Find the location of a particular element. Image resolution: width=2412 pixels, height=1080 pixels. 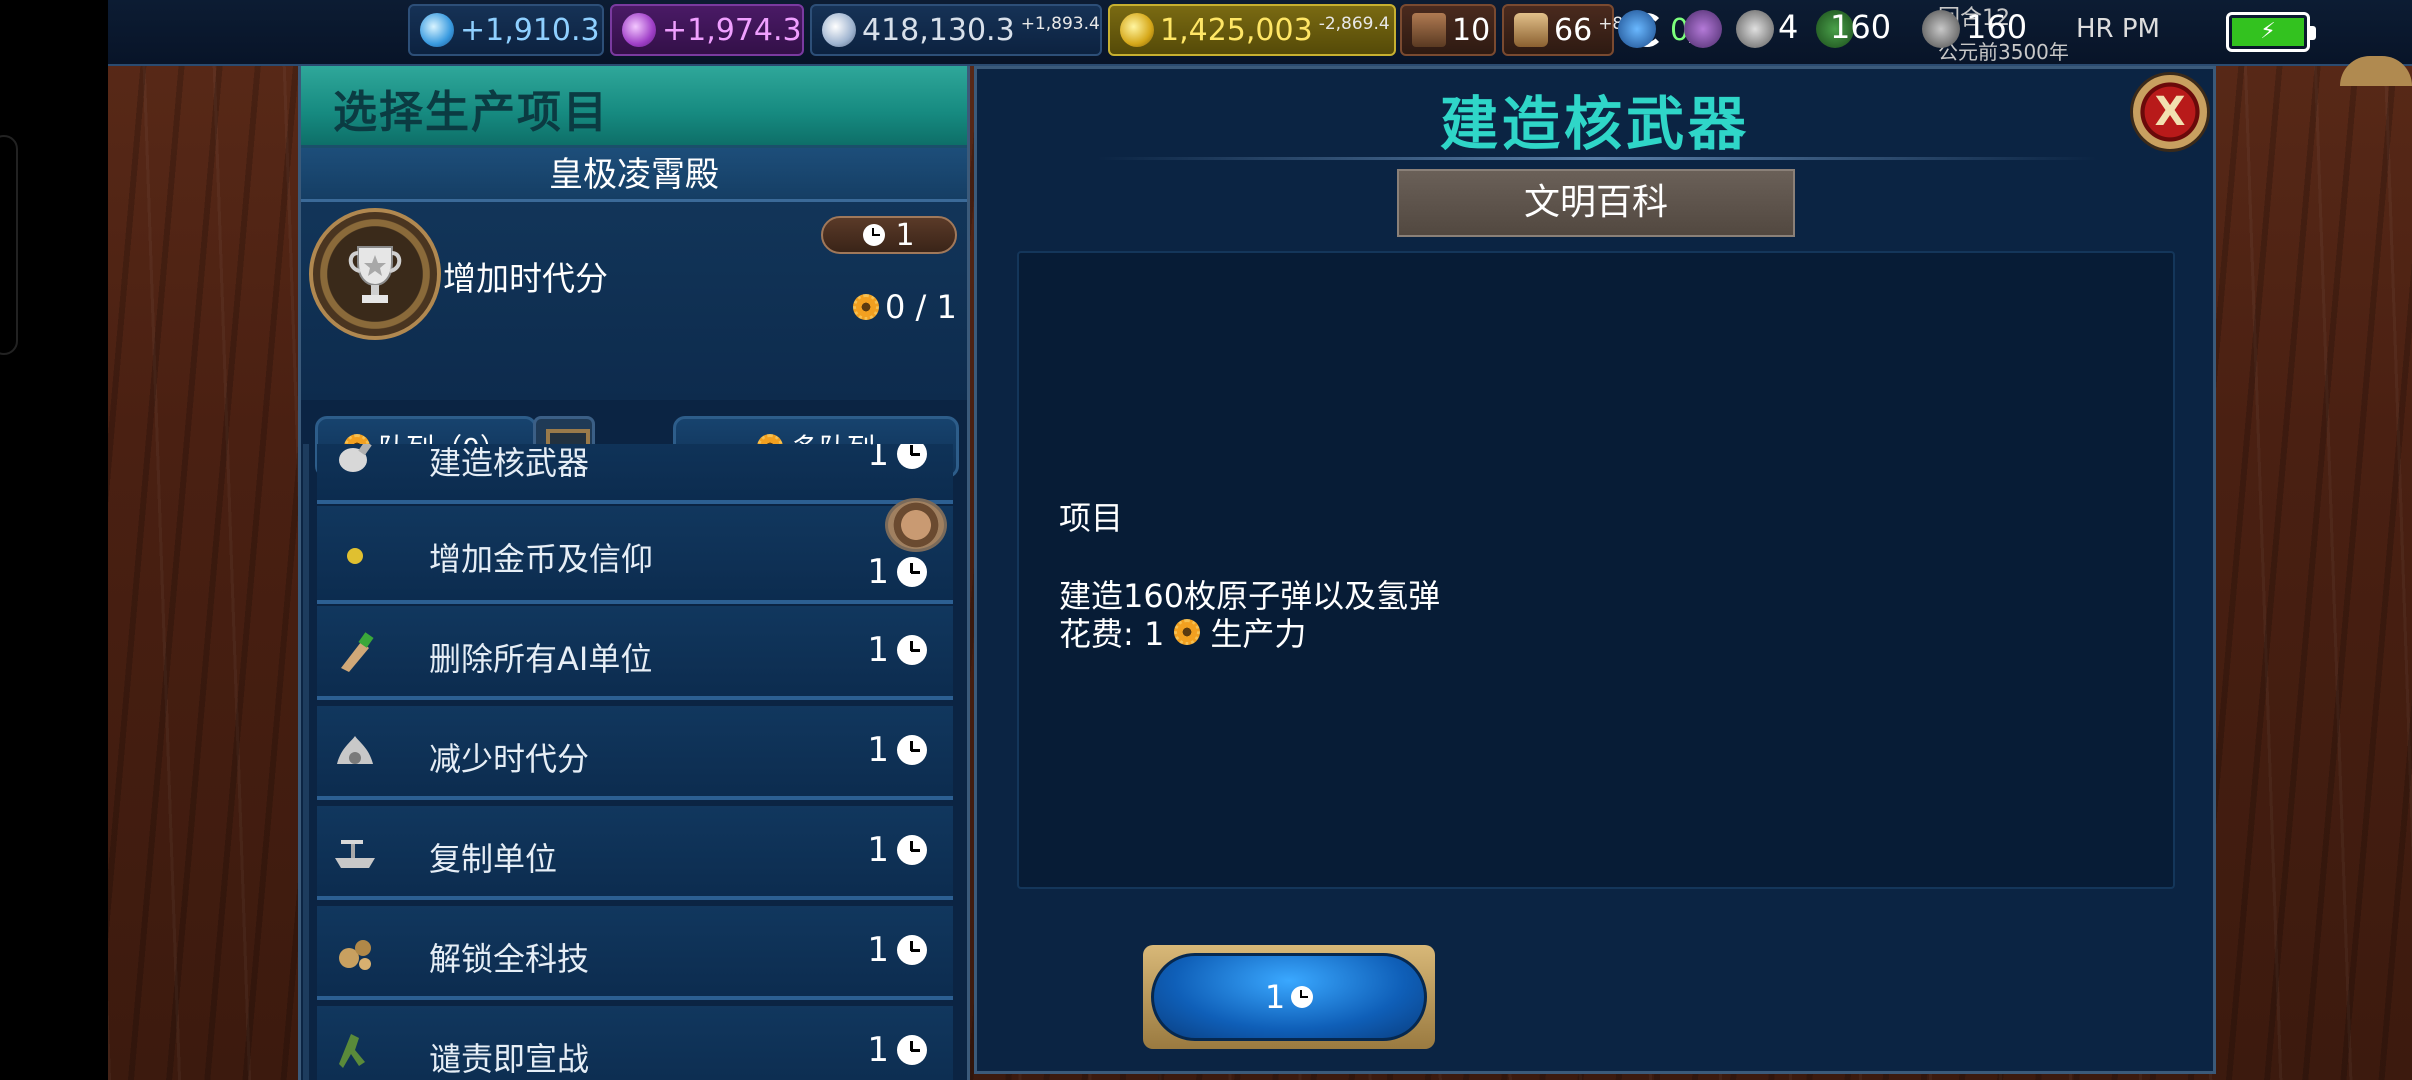

gold-value: 1,425,003 is located at coordinates (1236, 30).